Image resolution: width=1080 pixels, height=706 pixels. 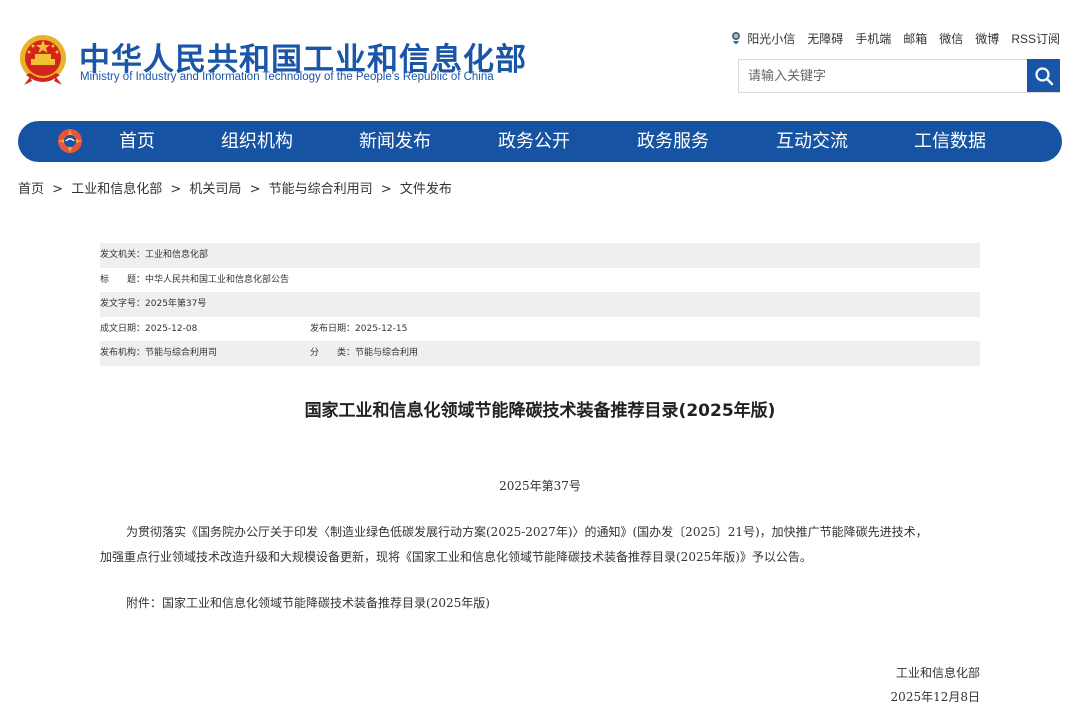 I want to click on nav-interaction: 互动交流, so click(x=812, y=141).